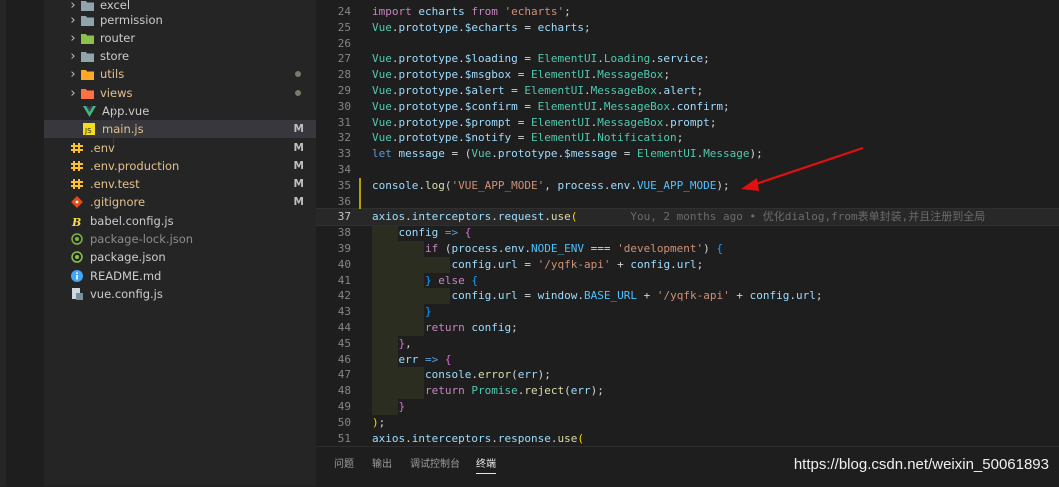  I want to click on svg-text: JS, so click(88, 131).